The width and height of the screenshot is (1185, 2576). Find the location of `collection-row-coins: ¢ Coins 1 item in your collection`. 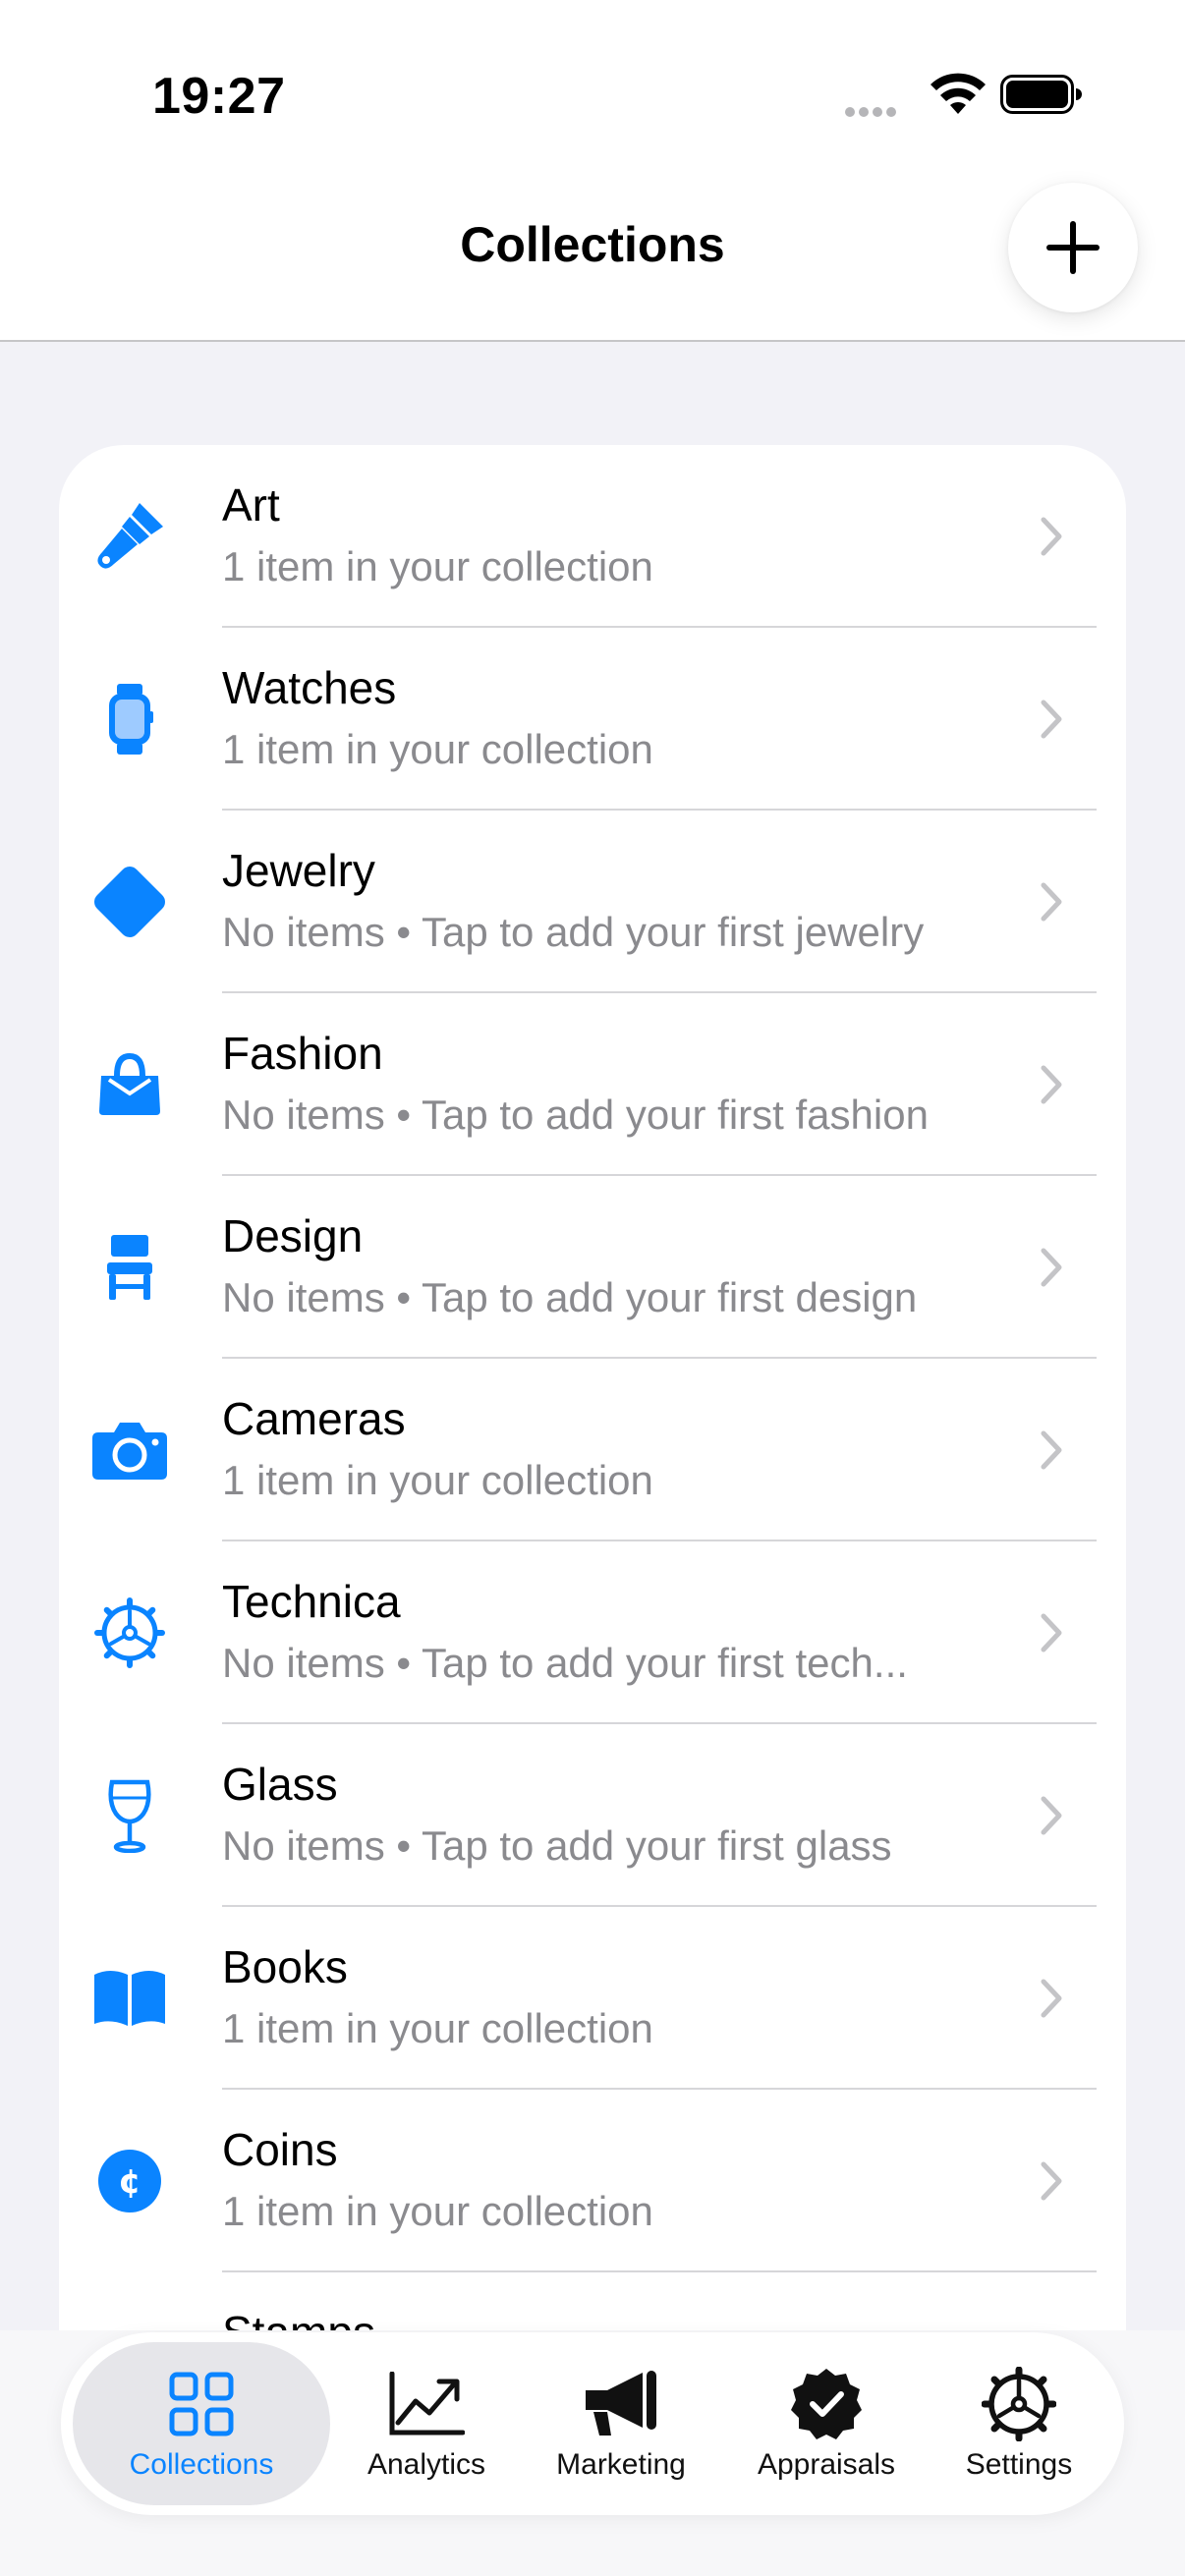

collection-row-coins: ¢ Coins 1 item in your collection is located at coordinates (592, 2181).